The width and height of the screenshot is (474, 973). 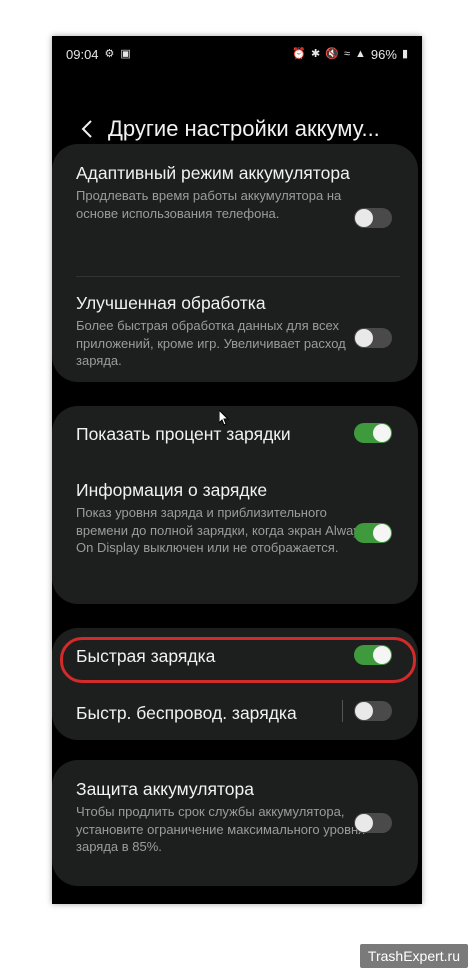 What do you see at coordinates (360, 54) in the screenshot?
I see `signal-icon: ▲` at bounding box center [360, 54].